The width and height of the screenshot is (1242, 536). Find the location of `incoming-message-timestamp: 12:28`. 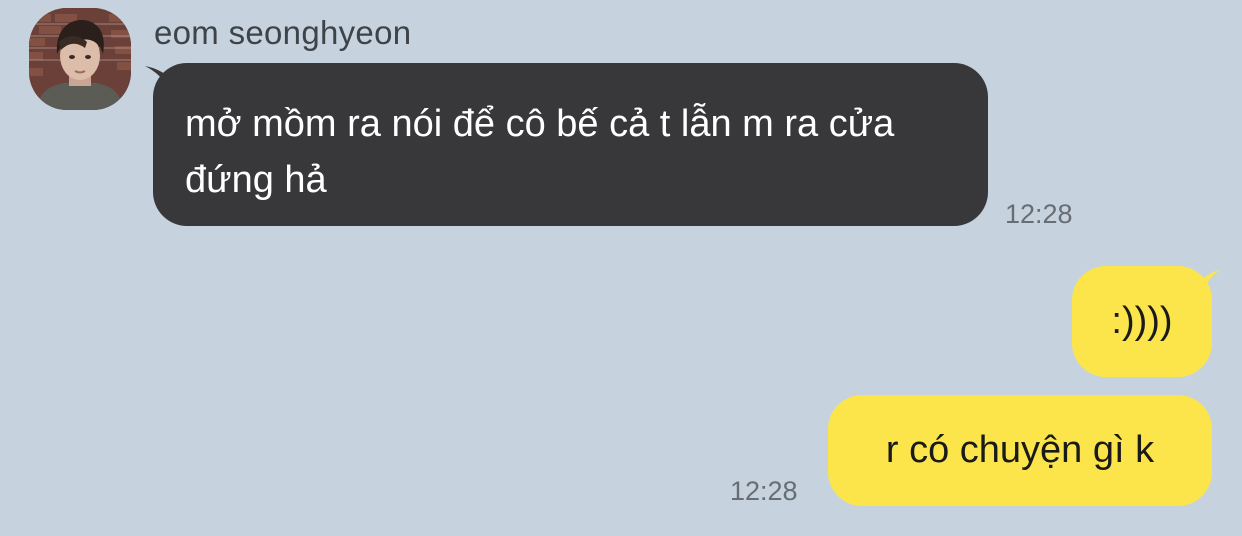

incoming-message-timestamp: 12:28 is located at coordinates (1039, 214).